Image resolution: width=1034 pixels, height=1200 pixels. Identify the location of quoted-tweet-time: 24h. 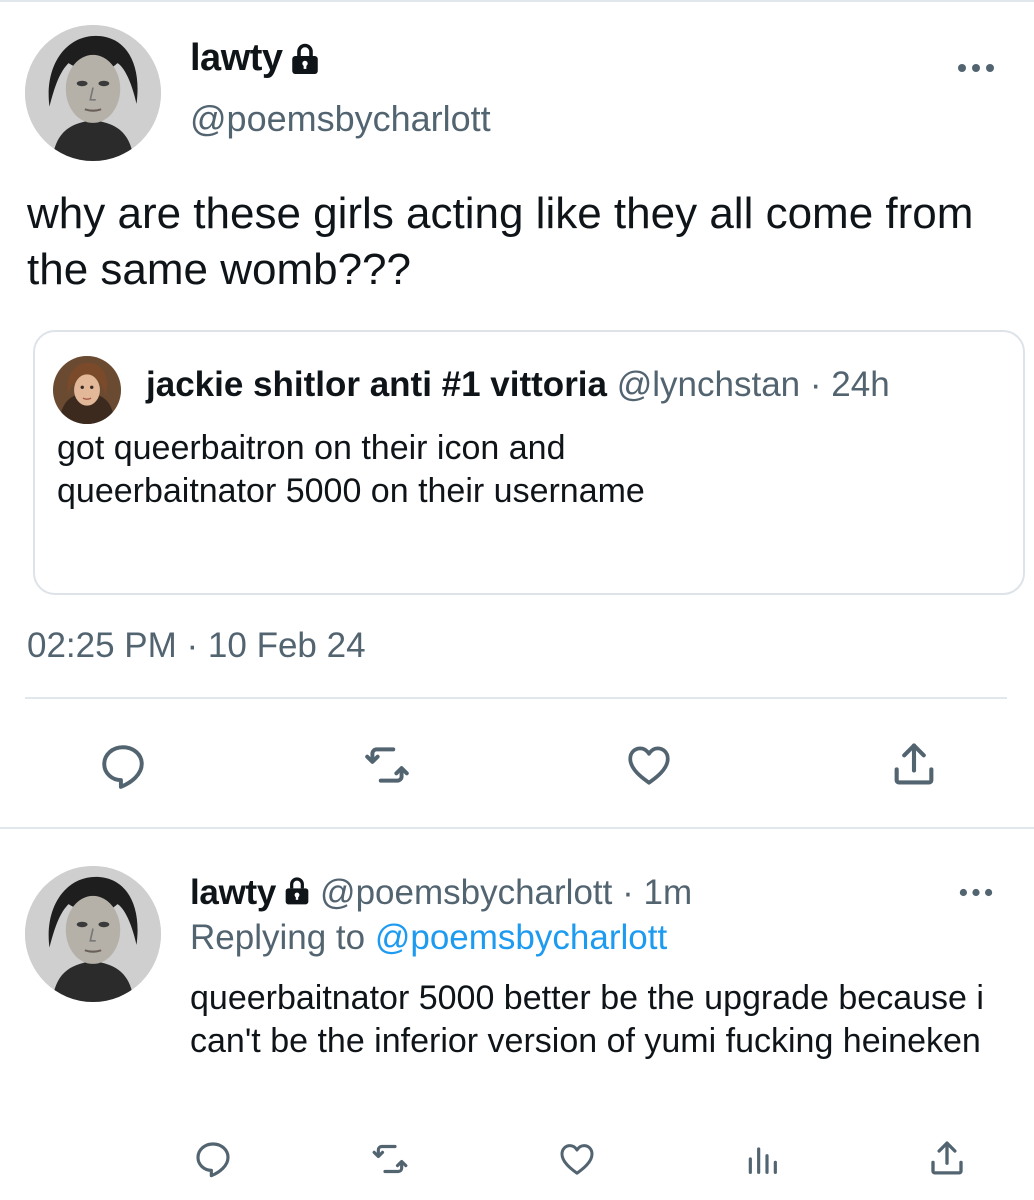
(860, 384).